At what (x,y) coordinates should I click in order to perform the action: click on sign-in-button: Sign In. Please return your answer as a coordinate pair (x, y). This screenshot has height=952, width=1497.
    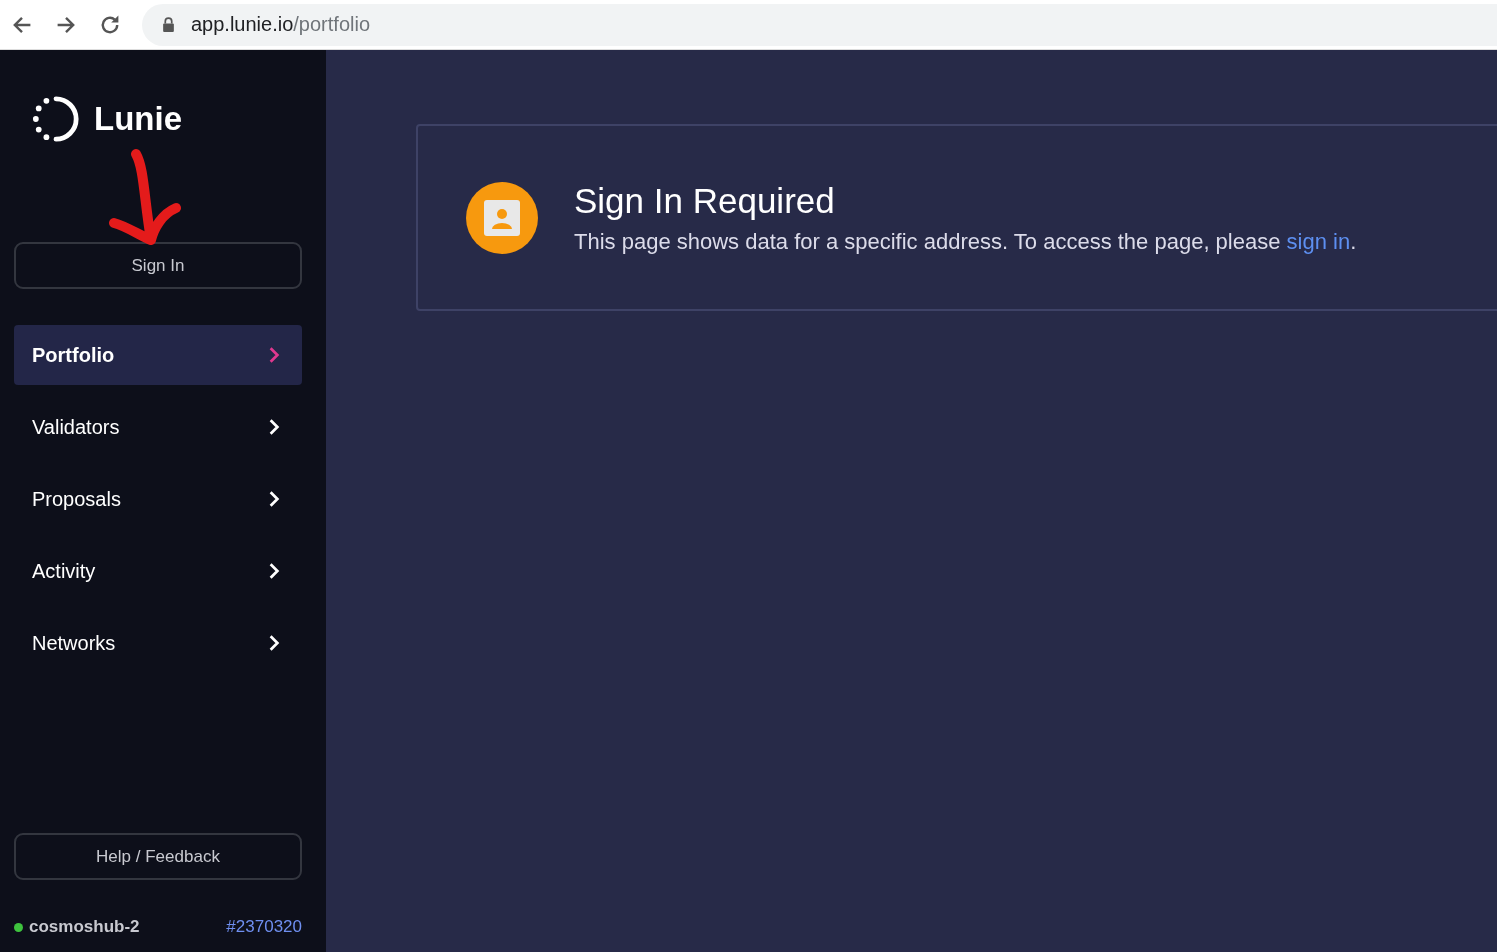
    Looking at the image, I should click on (158, 265).